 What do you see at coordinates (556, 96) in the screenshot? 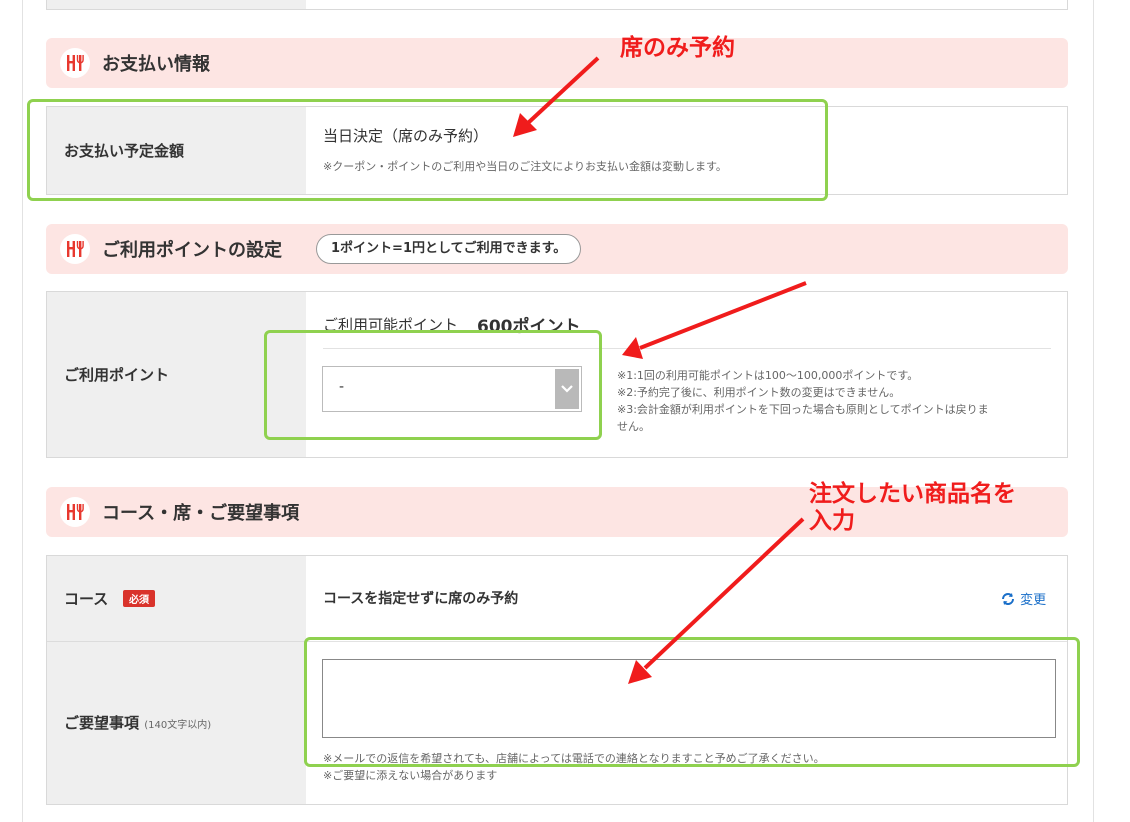
I see `arrow-seat-only` at bounding box center [556, 96].